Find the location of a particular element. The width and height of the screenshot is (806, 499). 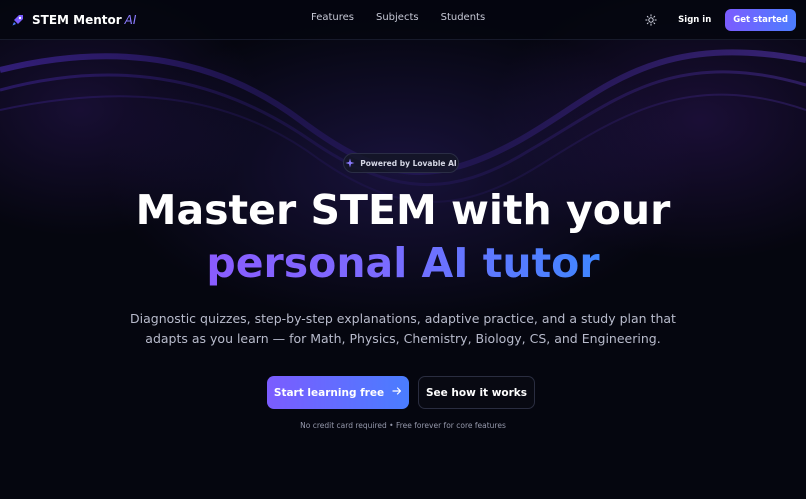

rocket-icon is located at coordinates (18, 20).